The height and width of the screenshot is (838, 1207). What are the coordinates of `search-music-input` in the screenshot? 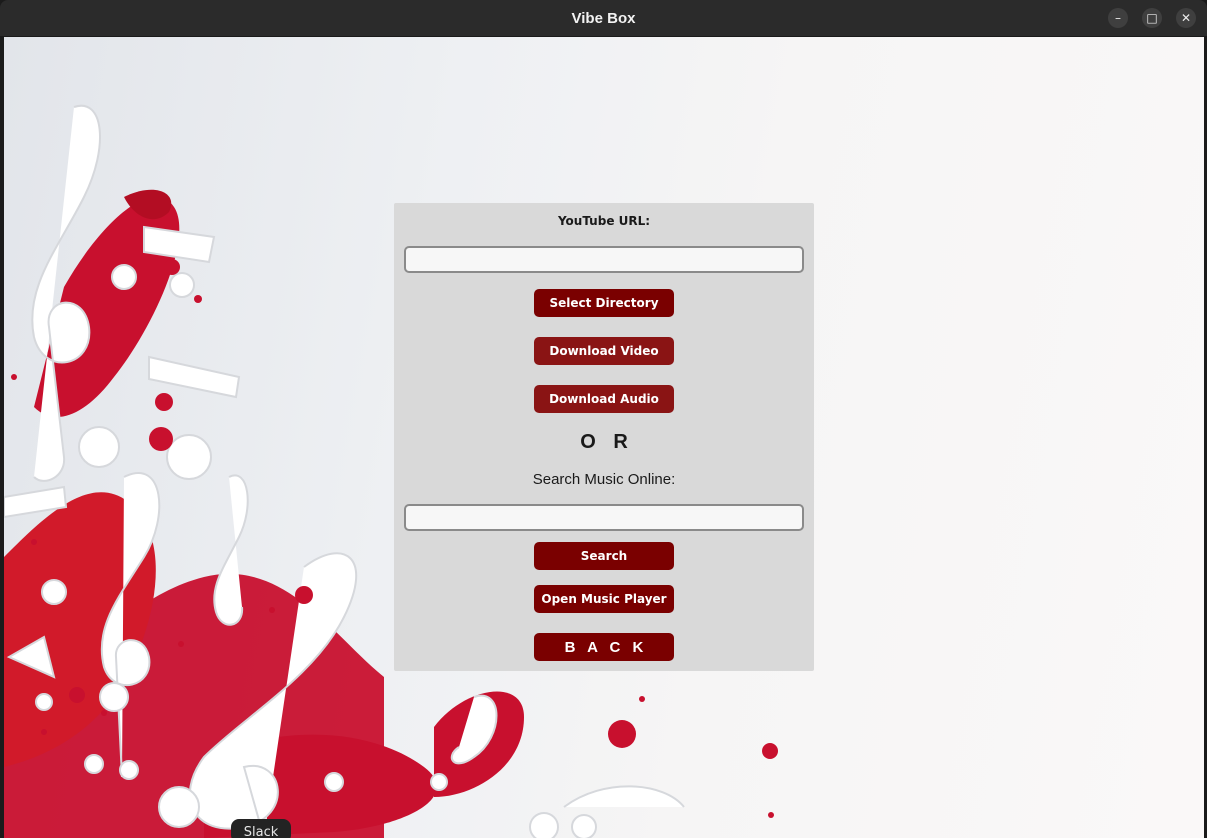 It's located at (604, 517).